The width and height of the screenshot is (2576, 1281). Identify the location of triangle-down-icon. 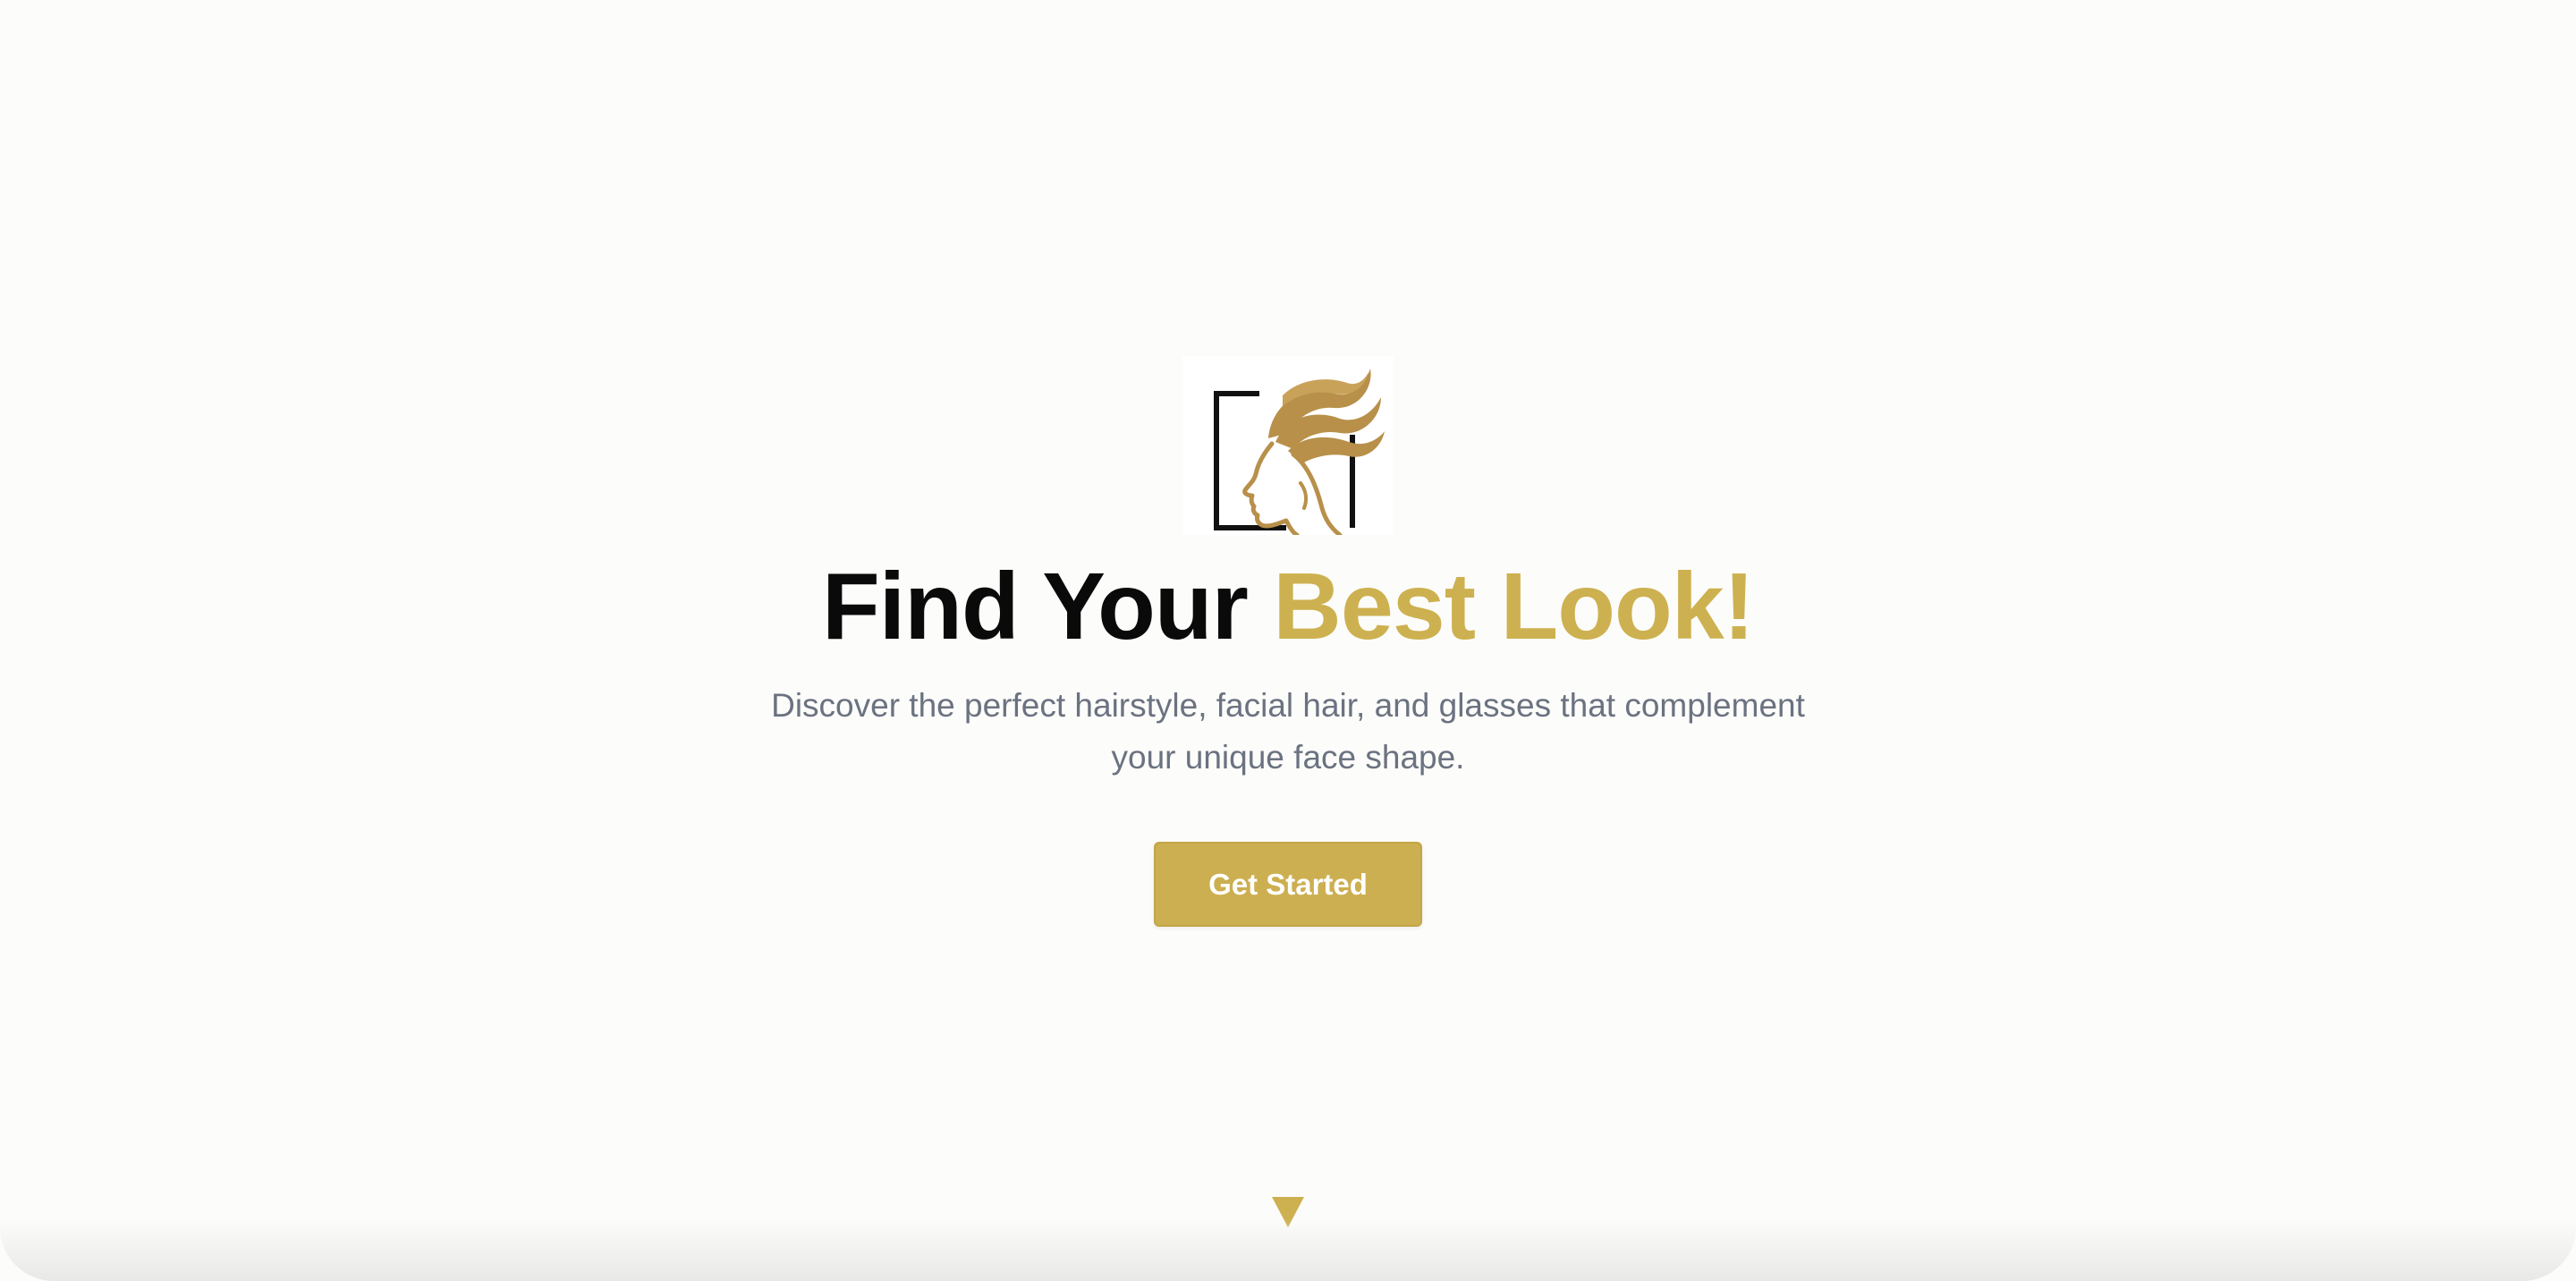
(1288, 1212).